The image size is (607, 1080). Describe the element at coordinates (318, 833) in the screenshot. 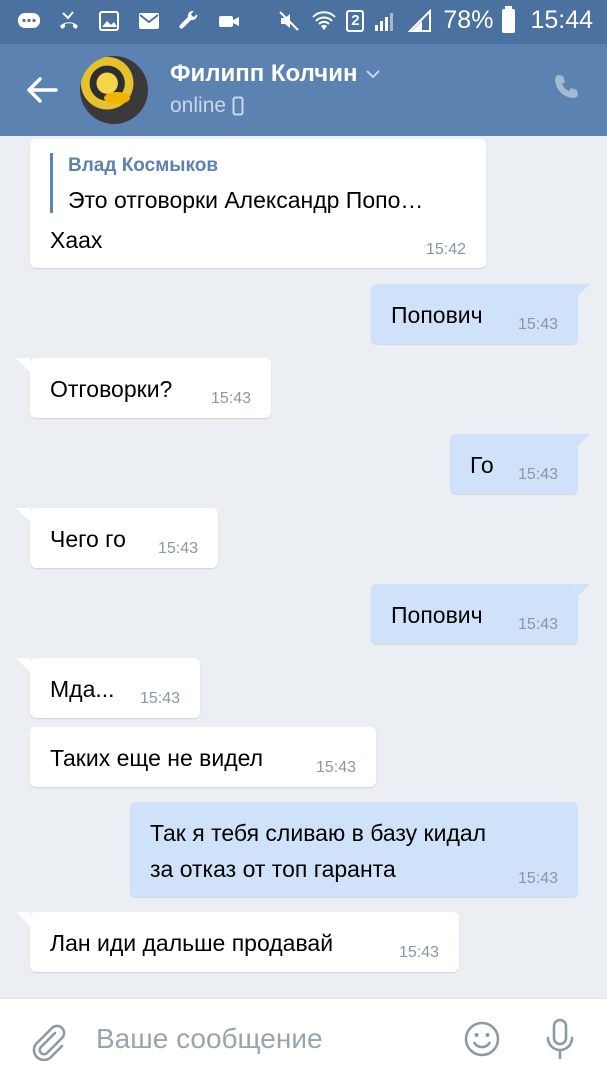

I see `message-text-line1: Так я тебя сливаю в базу кидал` at that location.